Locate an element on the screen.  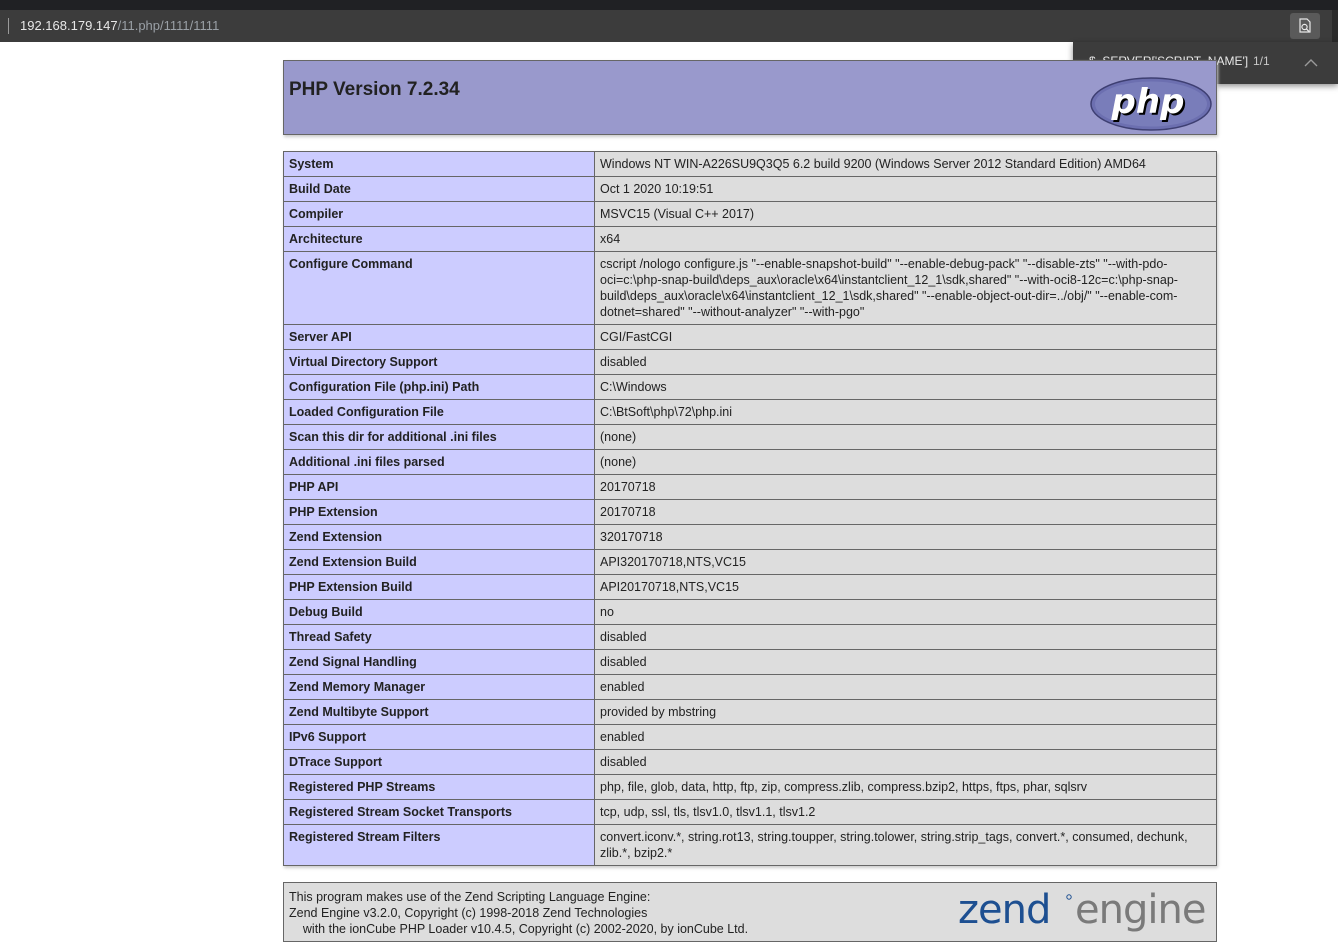
row-value: API320170718,NTS,VC15 is located at coordinates (905, 562).